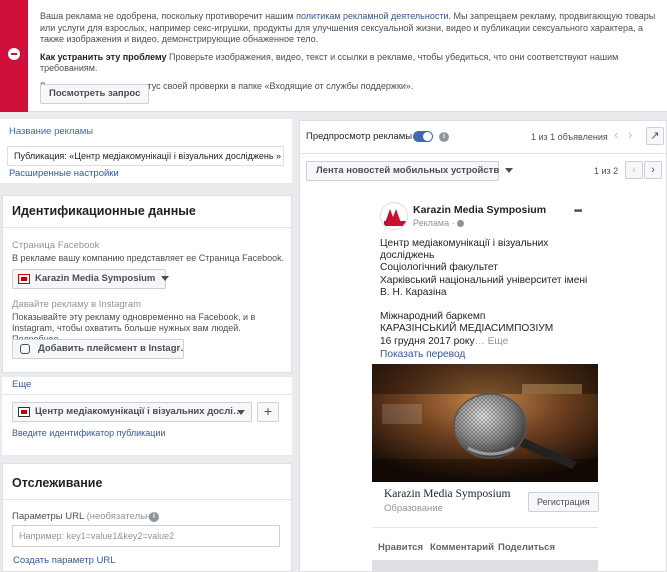 The height and width of the screenshot is (572, 667). Describe the element at coordinates (423, 136) in the screenshot. I see `preview-toggle` at that location.